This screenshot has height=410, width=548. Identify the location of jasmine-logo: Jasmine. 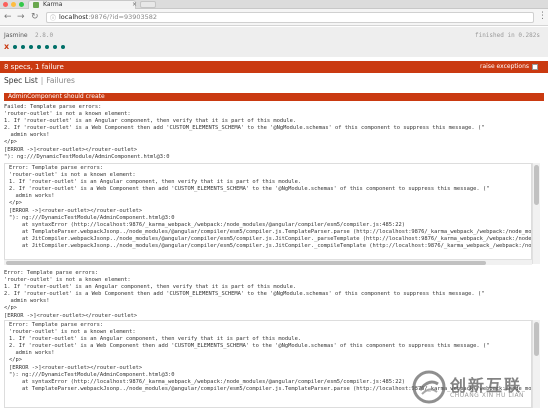
(16, 35).